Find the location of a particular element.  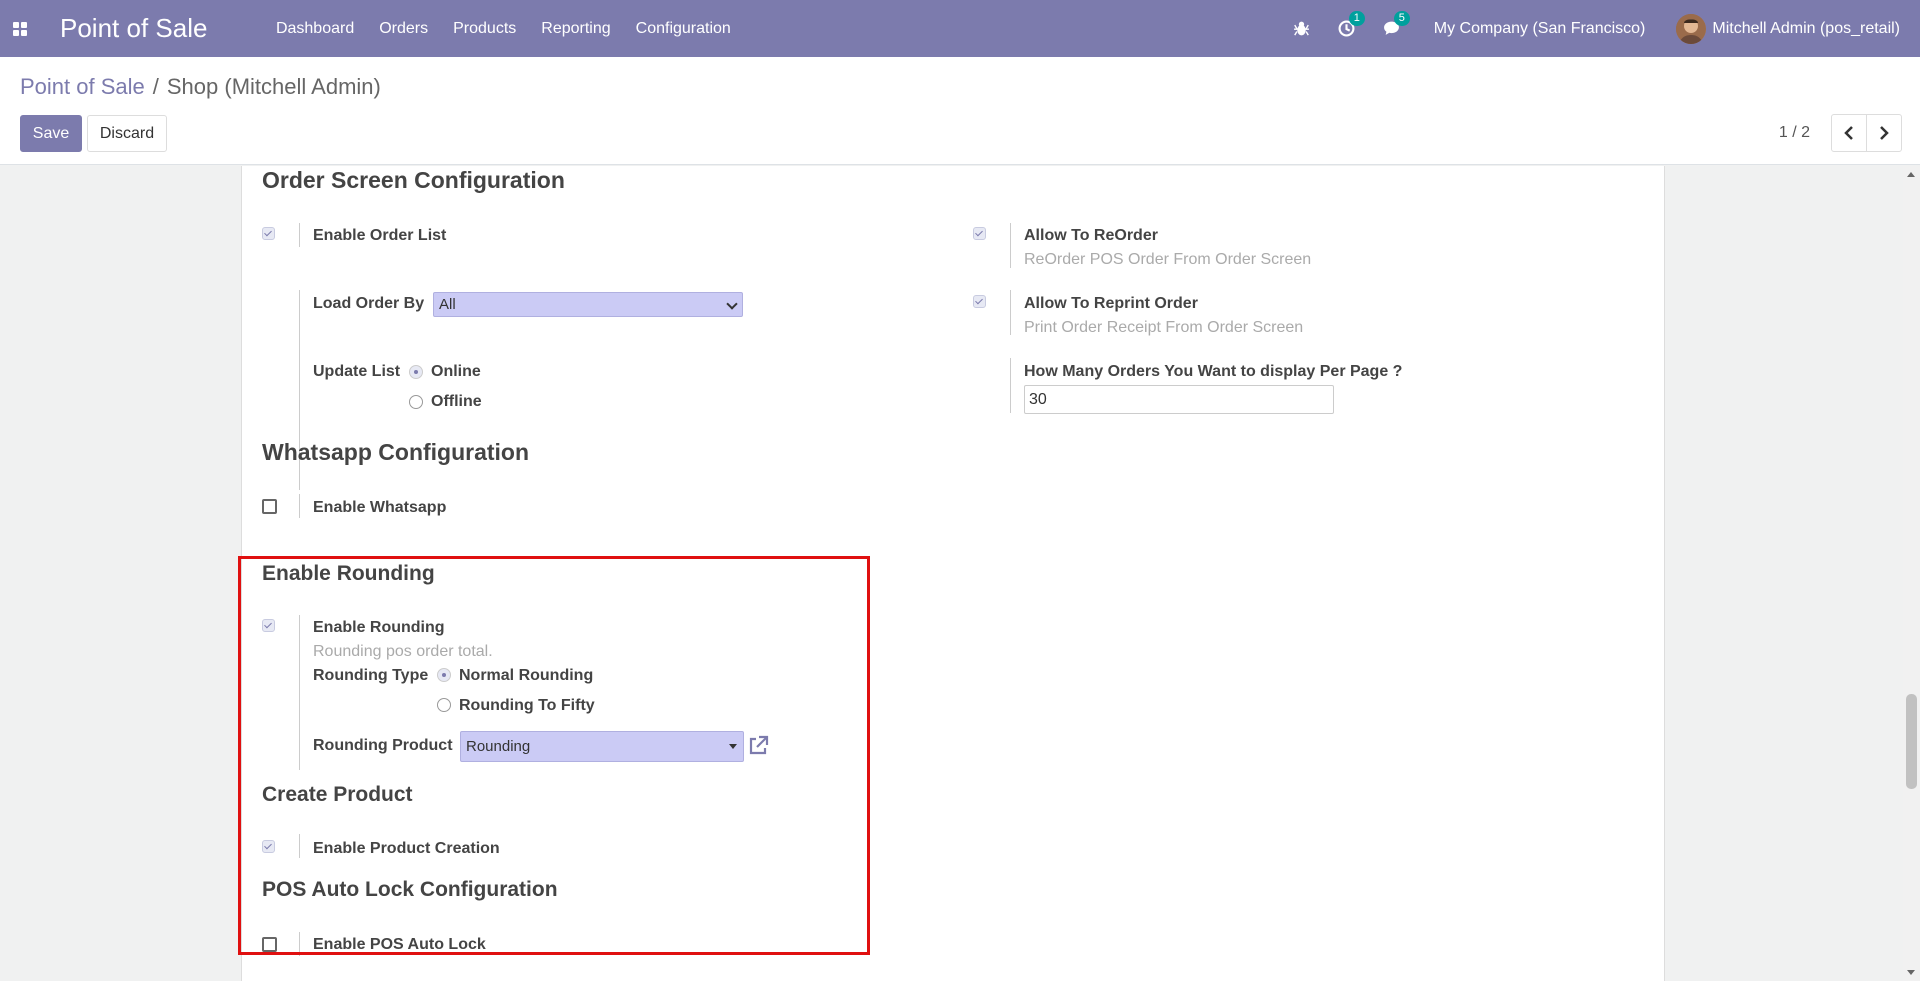

messages-chat-icon: 5 is located at coordinates (1396, 24).